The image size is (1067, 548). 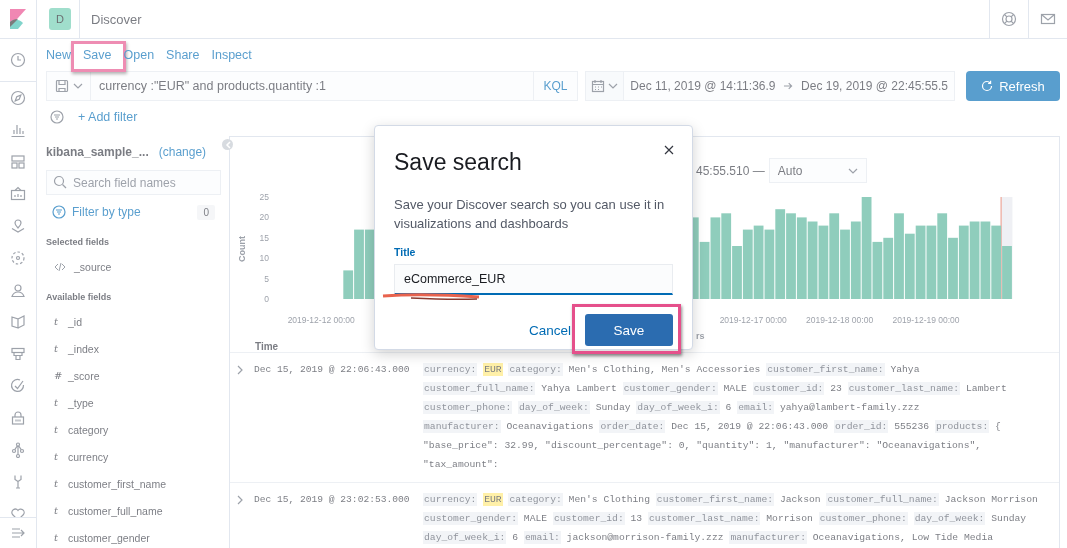 I want to click on filter-by-type-button: Filter by type 0, so click(x=133, y=212).